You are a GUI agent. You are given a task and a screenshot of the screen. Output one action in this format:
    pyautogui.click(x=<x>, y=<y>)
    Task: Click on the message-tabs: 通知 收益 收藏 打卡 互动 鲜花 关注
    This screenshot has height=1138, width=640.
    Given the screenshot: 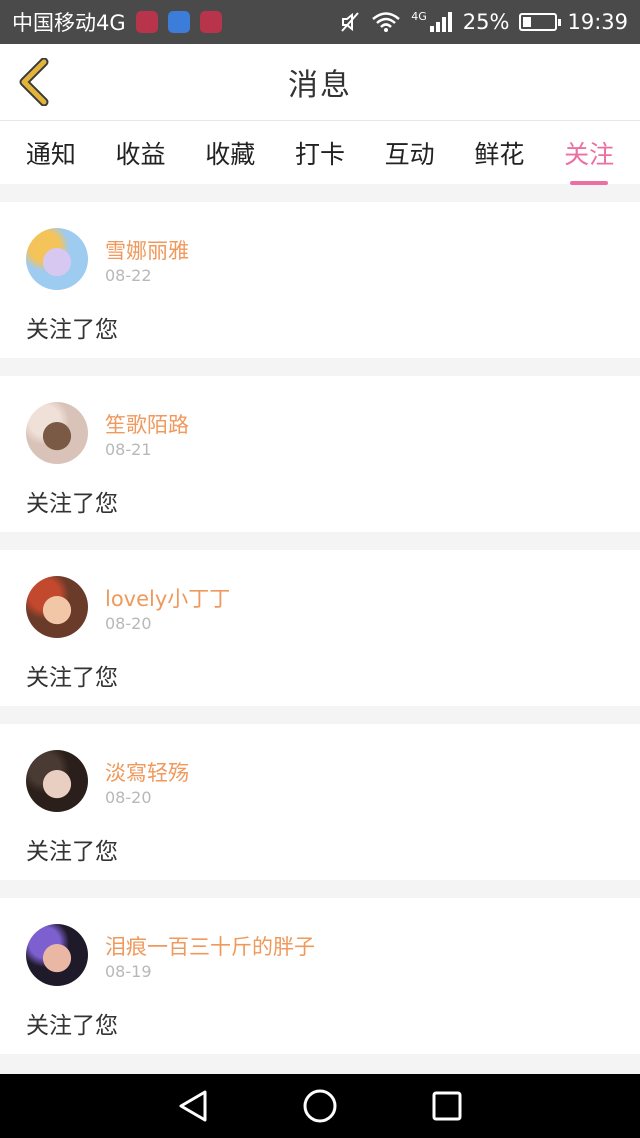 What is the action you would take?
    pyautogui.click(x=320, y=152)
    